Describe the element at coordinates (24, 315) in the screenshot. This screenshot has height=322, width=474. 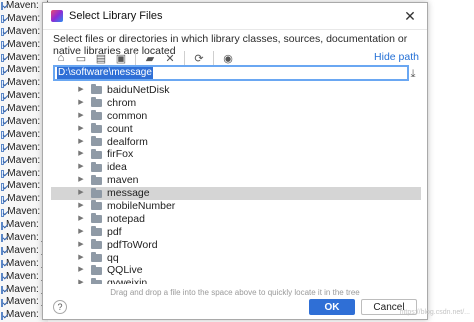
I see `background-list-item: Maven: lo` at that location.